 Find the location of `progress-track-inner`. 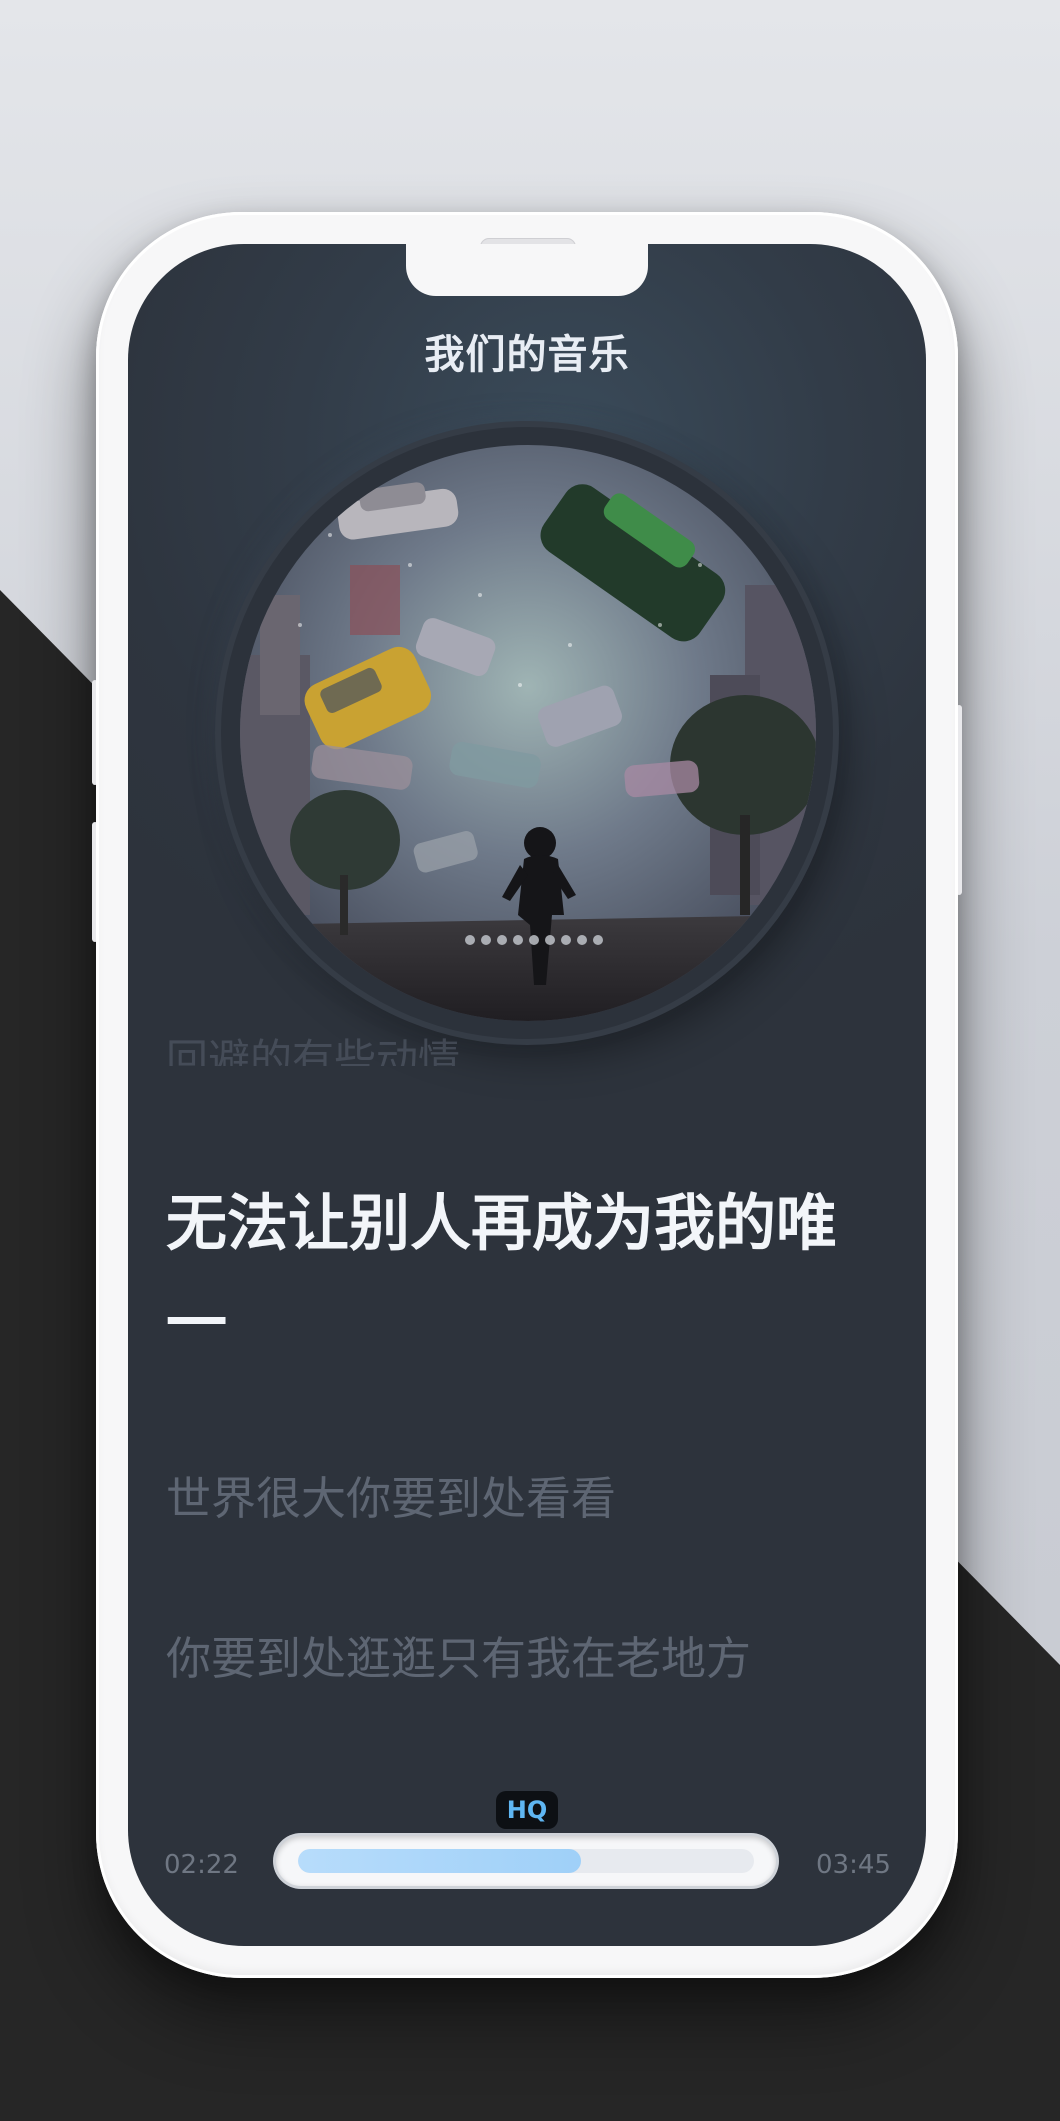

progress-track-inner is located at coordinates (526, 1861).